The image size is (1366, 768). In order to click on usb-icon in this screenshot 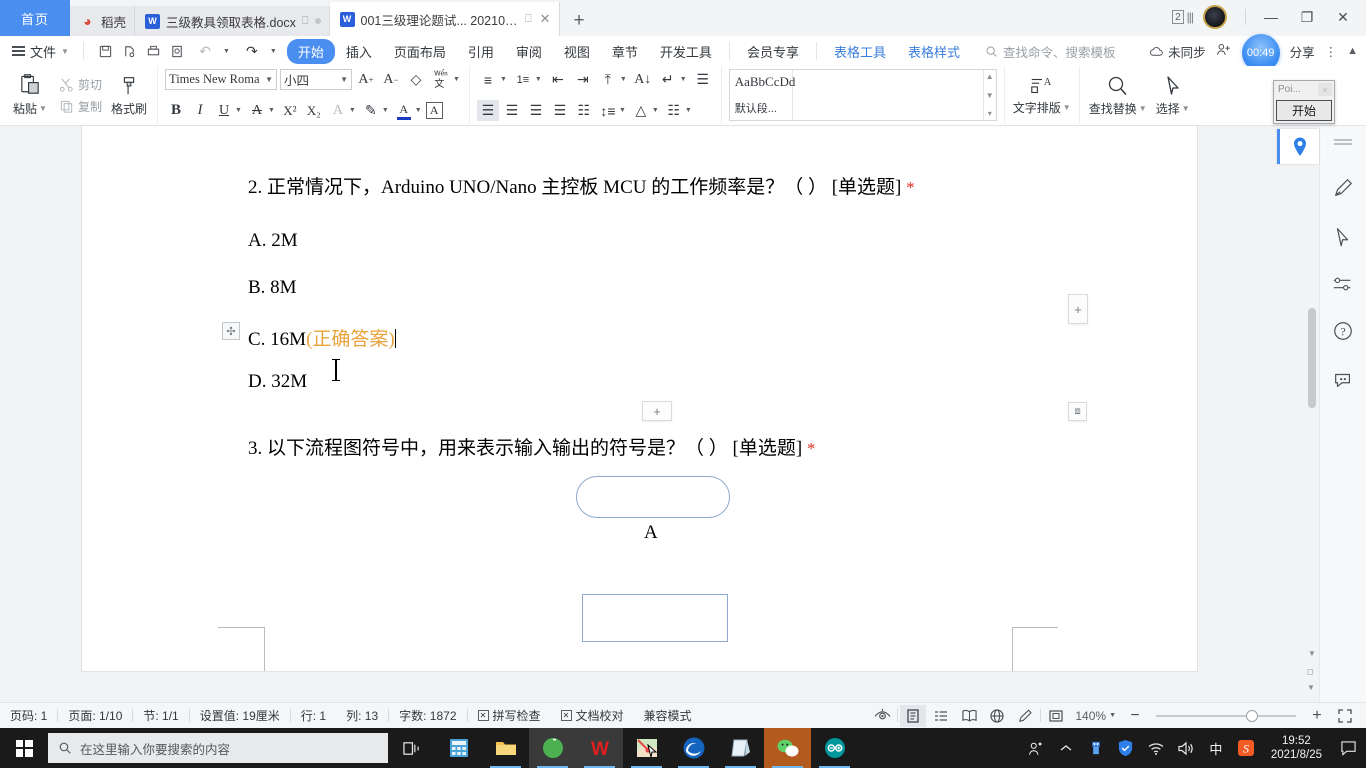, I will do `click(1096, 748)`.